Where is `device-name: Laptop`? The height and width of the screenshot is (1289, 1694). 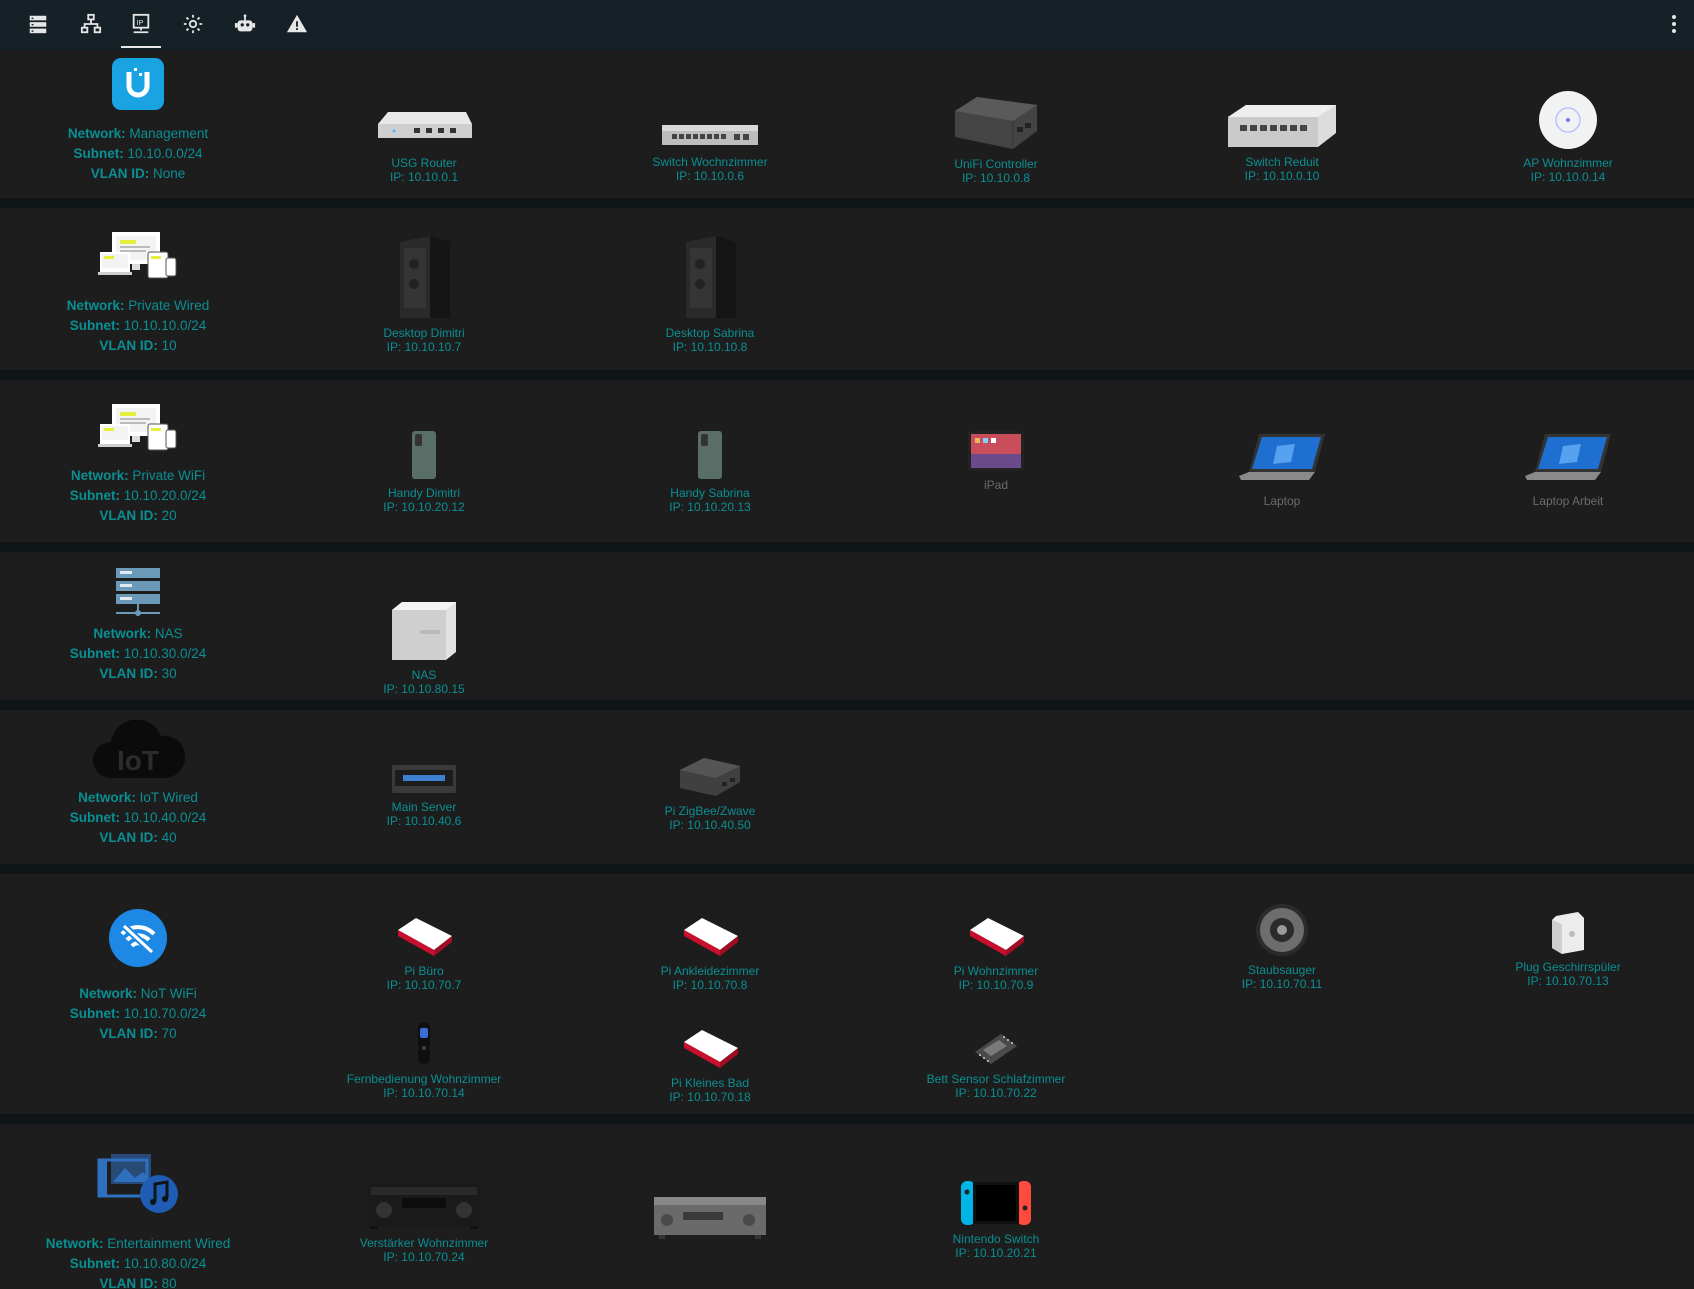 device-name: Laptop is located at coordinates (1282, 501).